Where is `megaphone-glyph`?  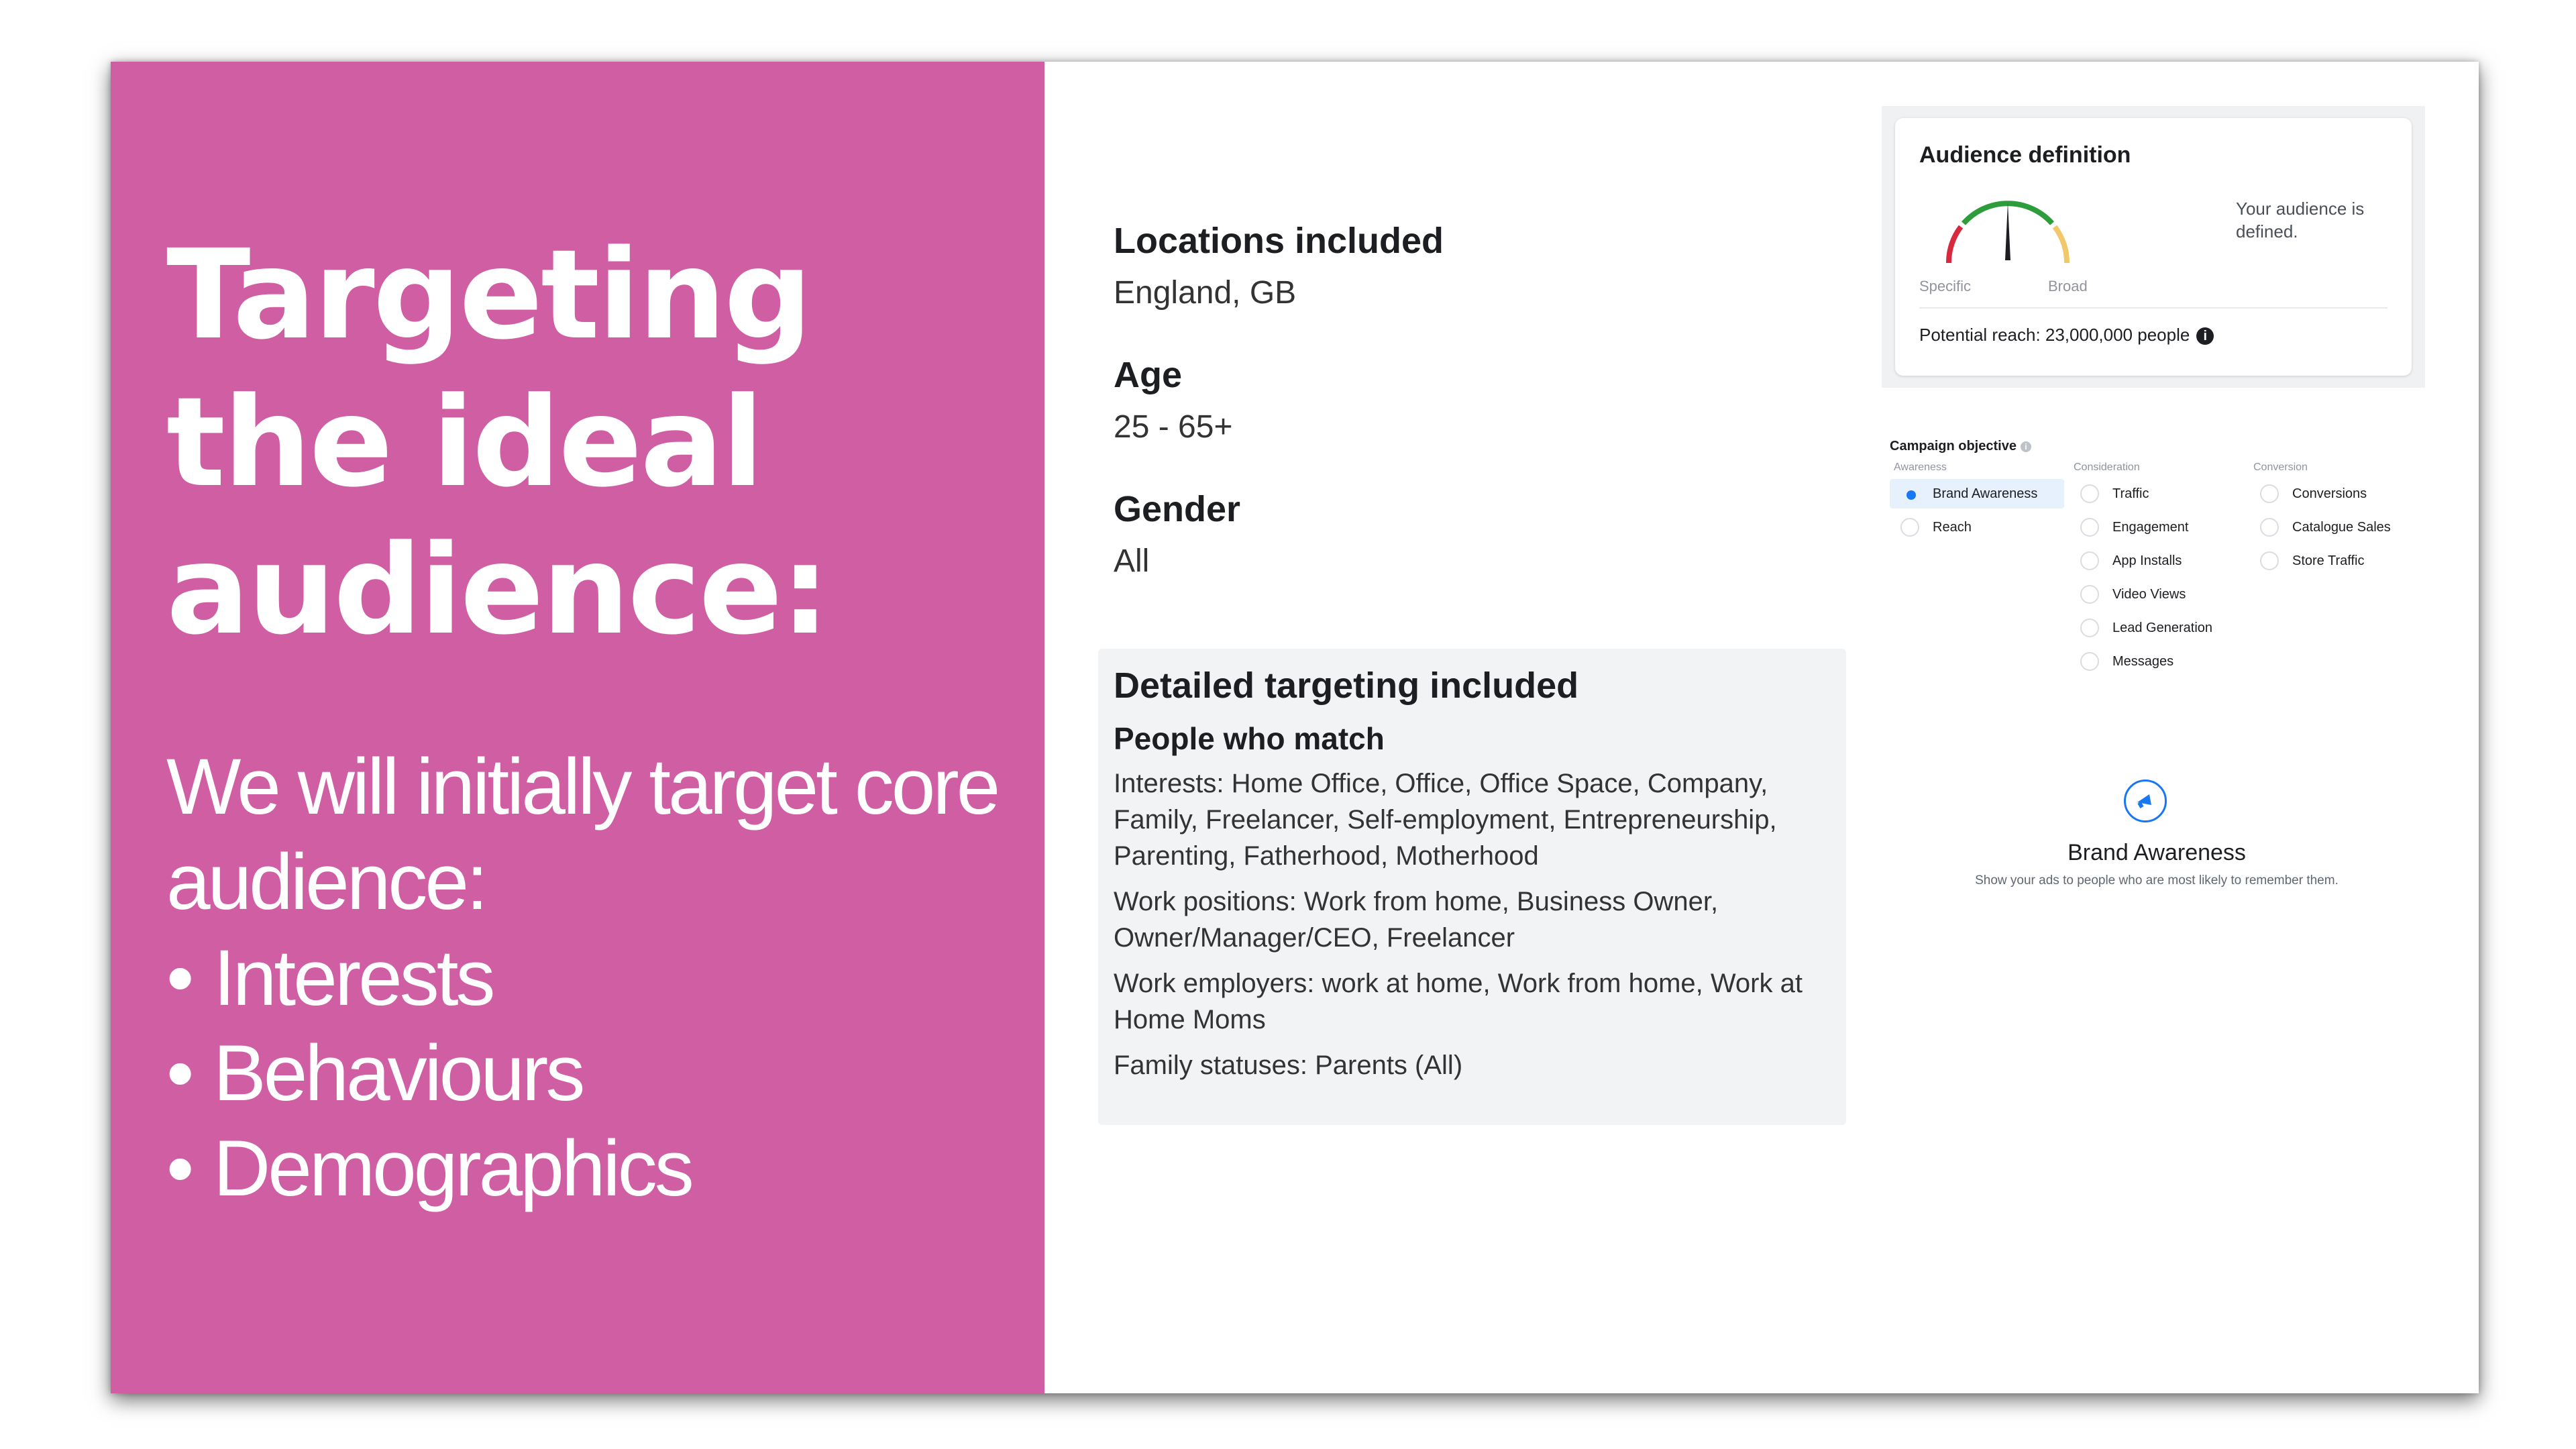 megaphone-glyph is located at coordinates (2144, 801).